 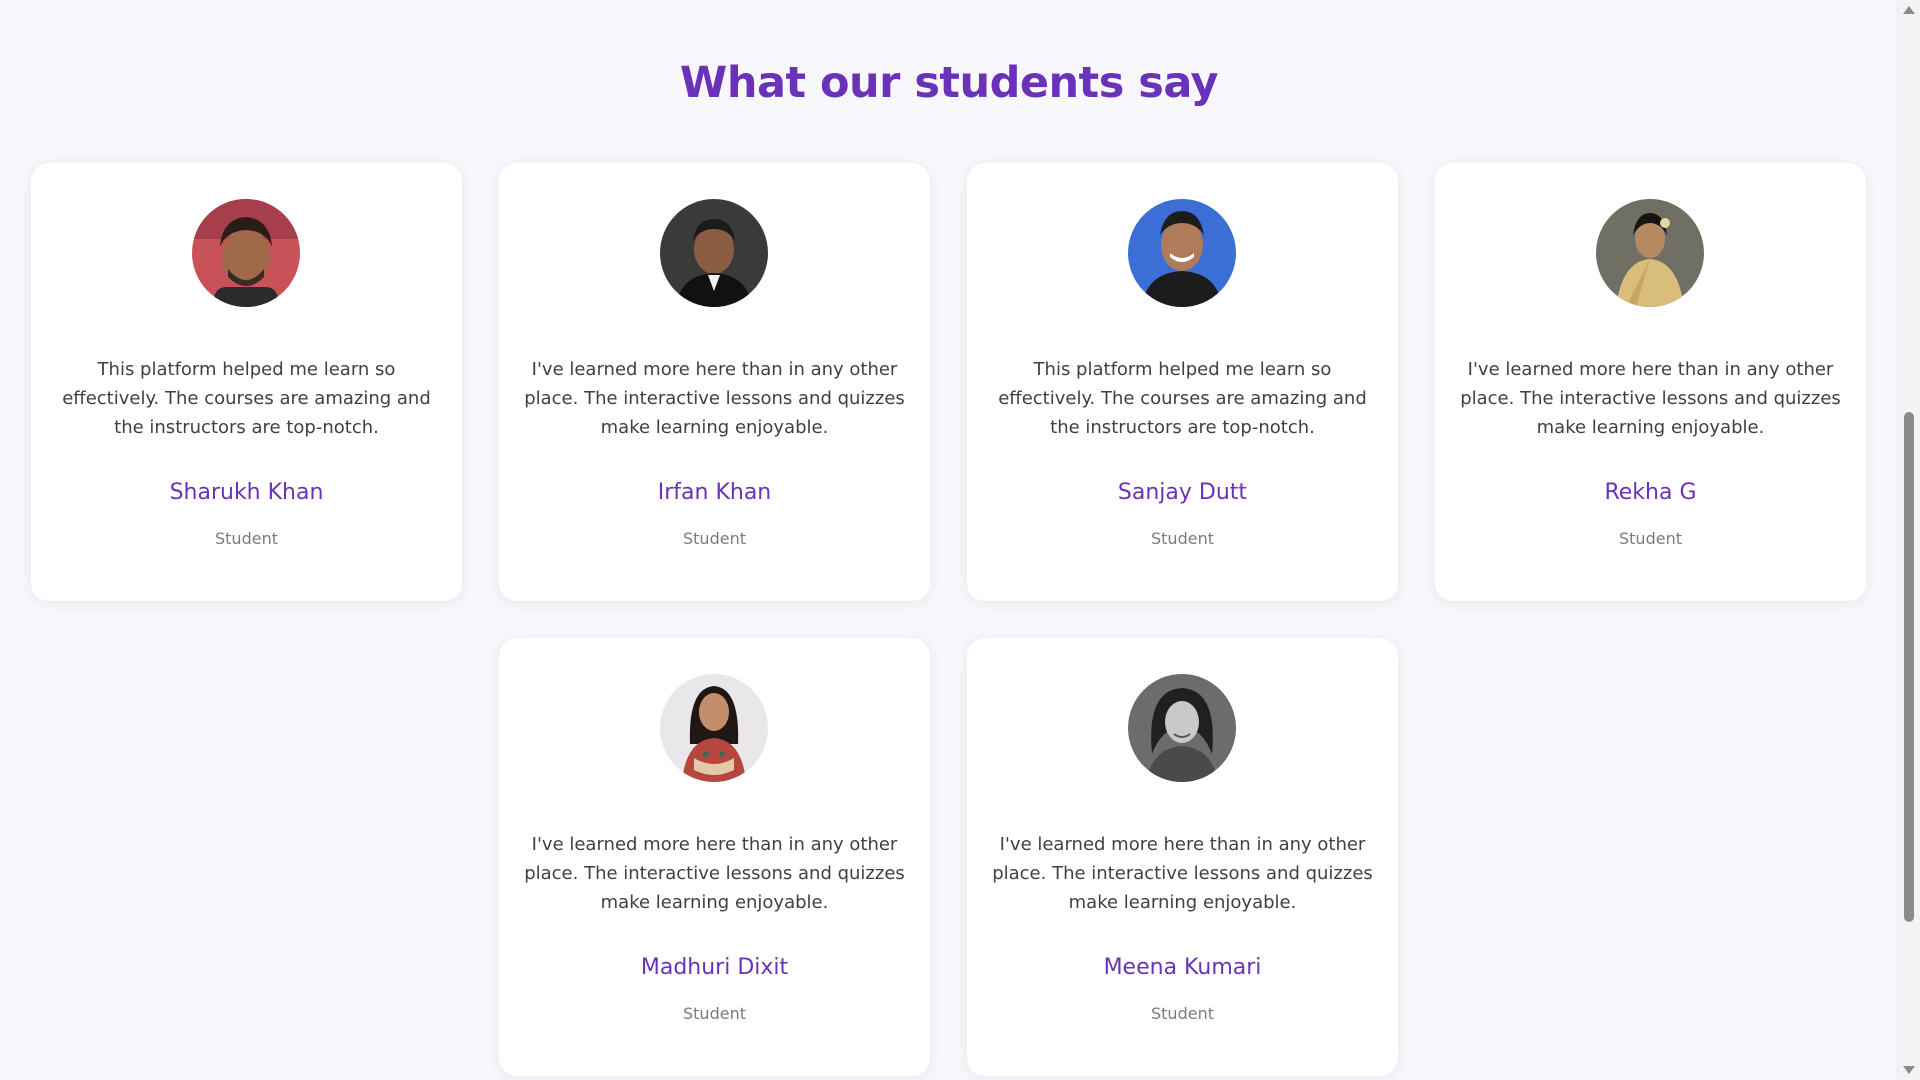 What do you see at coordinates (1182, 492) in the screenshot?
I see `student-name: Sanjay Dutt` at bounding box center [1182, 492].